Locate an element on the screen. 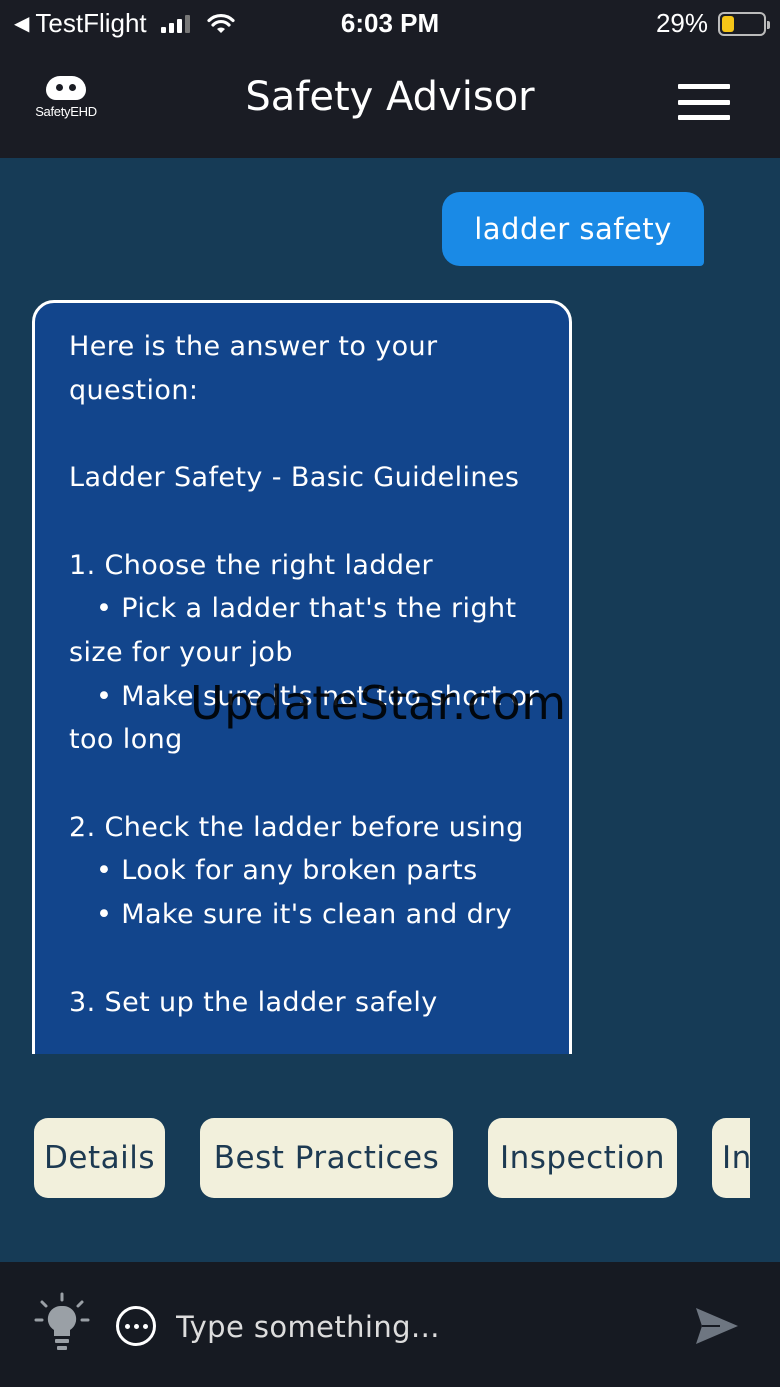  user-message-bubble: ladder safety is located at coordinates (573, 229).